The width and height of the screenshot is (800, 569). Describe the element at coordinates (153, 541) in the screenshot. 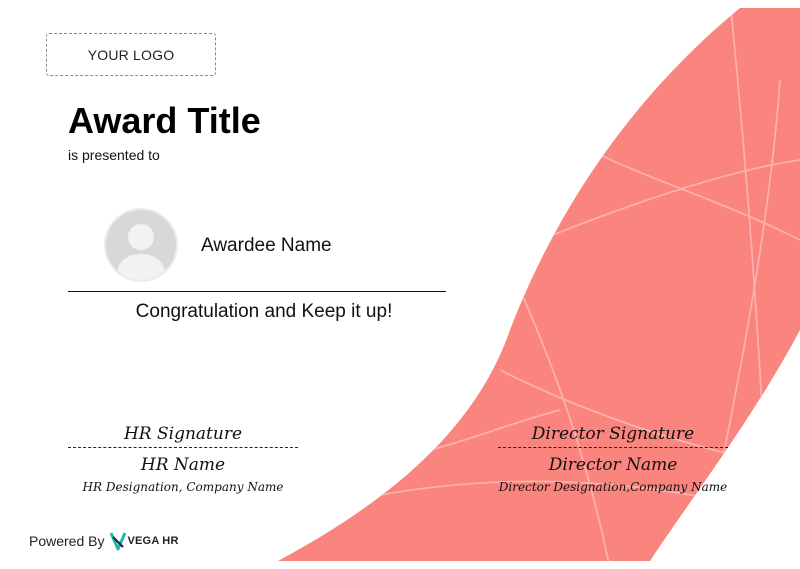

I see `brand-name: VEGA HR` at that location.